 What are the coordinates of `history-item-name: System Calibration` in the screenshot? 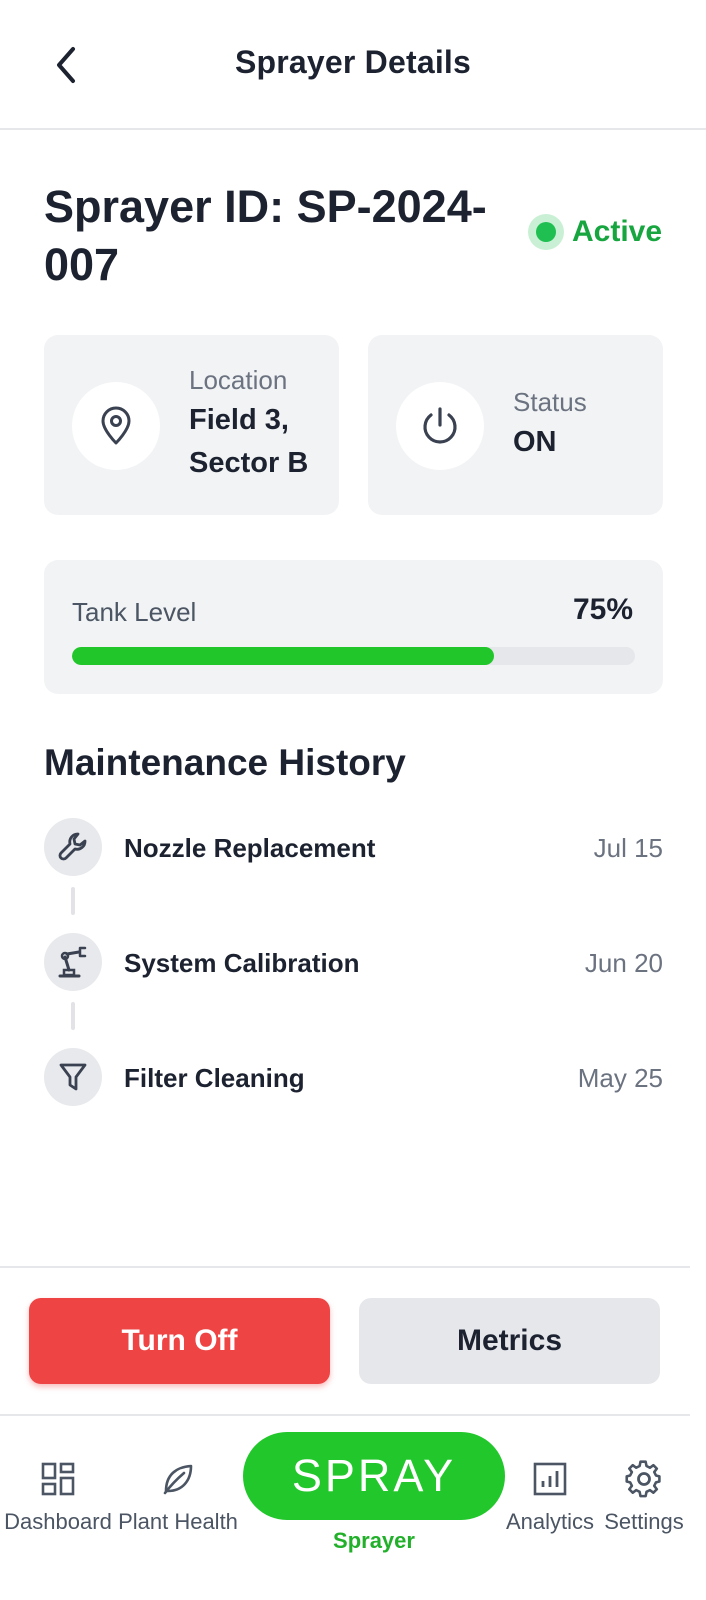 It's located at (242, 963).